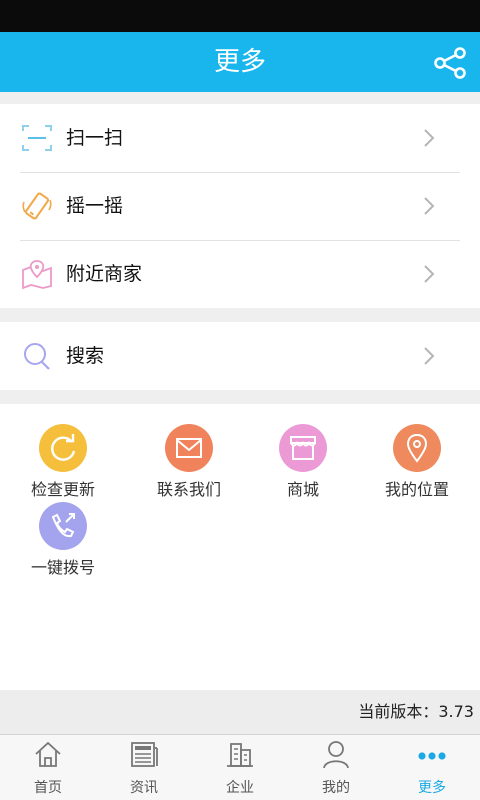  I want to click on menu-label-nearby: 附近商家, so click(104, 274).